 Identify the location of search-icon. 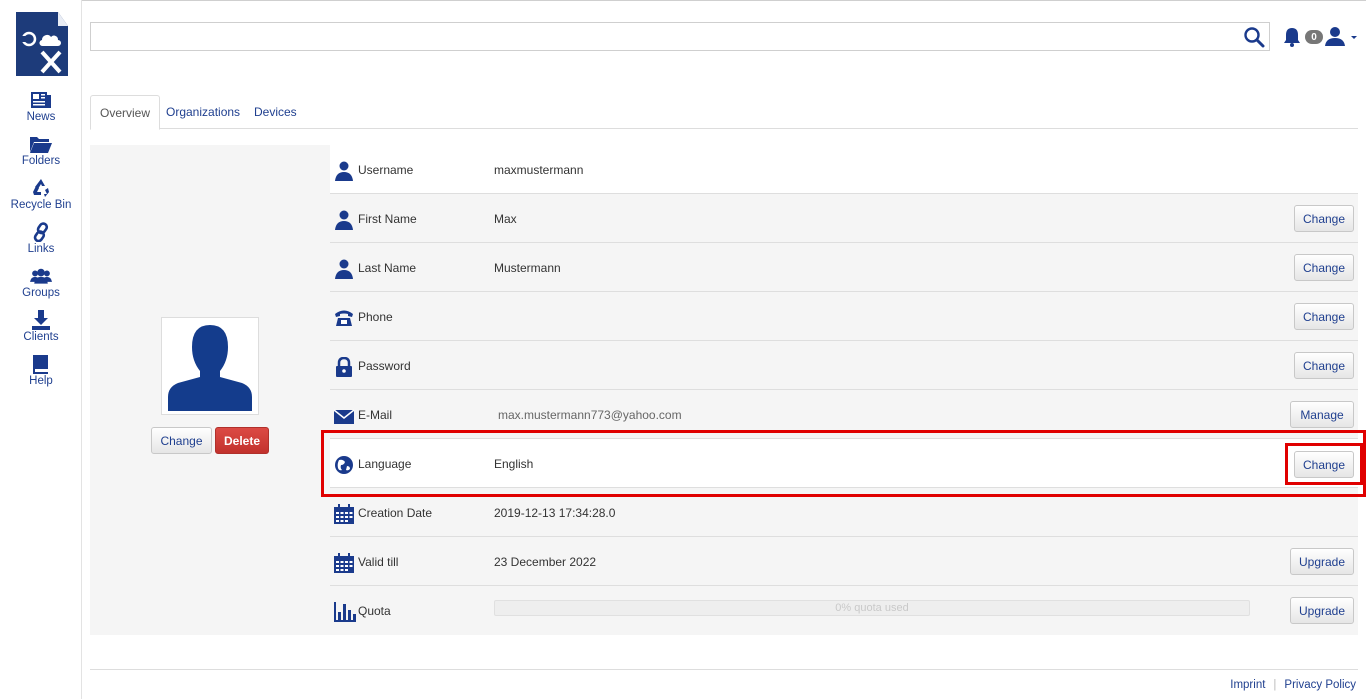
(1254, 37).